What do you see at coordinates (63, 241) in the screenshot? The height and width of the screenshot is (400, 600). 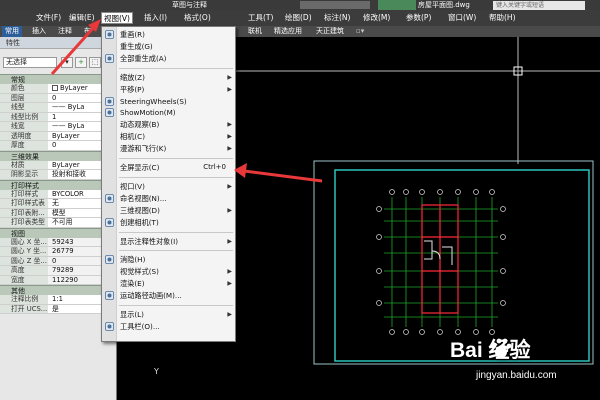 I see `property-value-text: 59243` at bounding box center [63, 241].